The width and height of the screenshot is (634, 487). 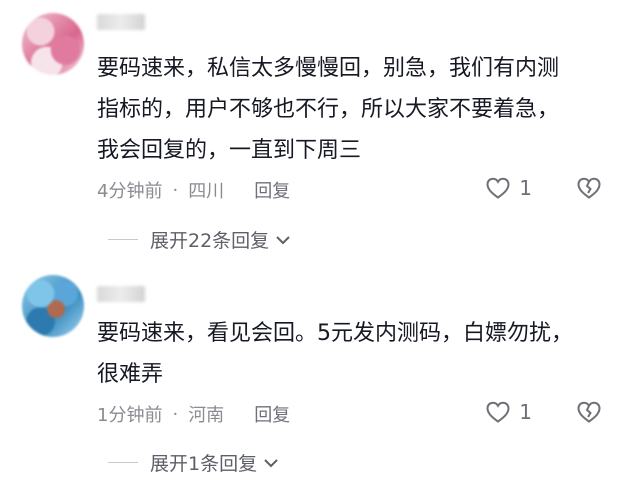 I want to click on dislike-button, so click(x=589, y=412).